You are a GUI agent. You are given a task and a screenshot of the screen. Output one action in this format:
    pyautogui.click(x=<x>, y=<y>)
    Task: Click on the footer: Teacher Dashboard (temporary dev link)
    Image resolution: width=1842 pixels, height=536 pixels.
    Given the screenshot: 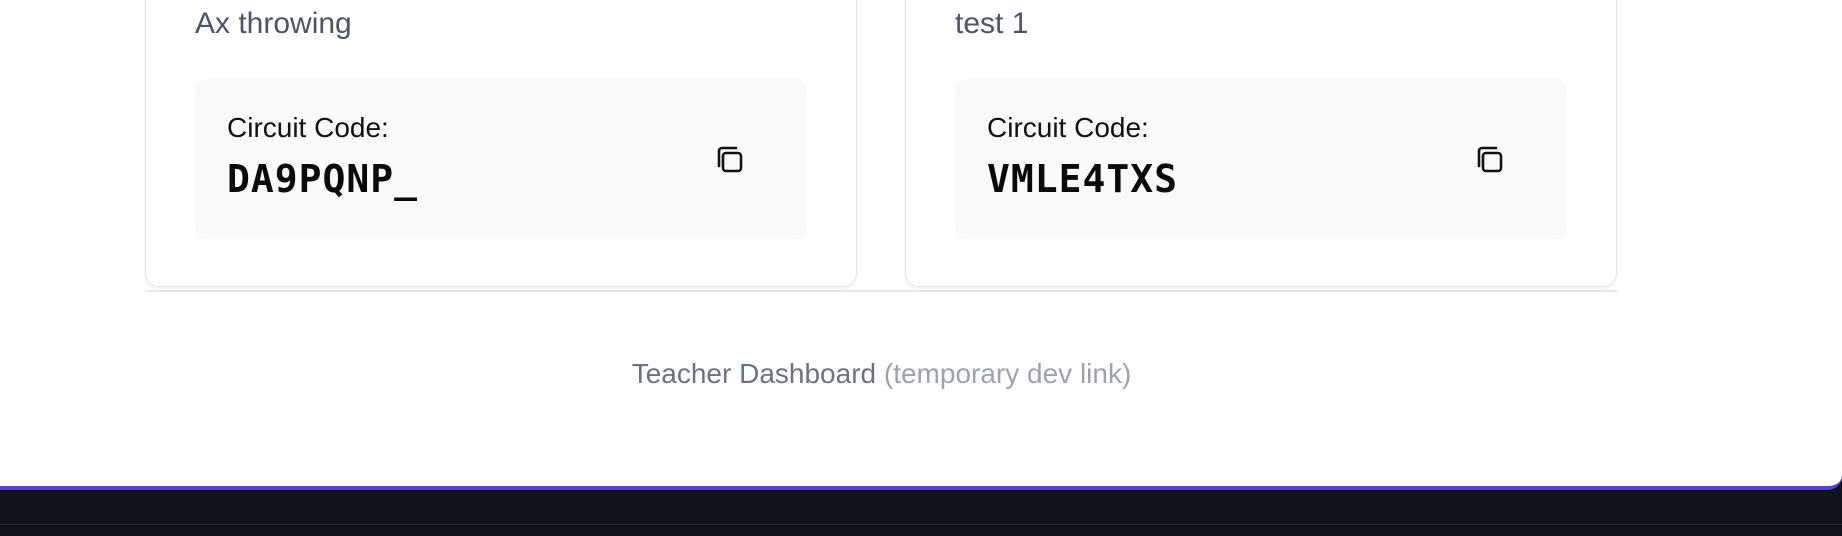 What is the action you would take?
    pyautogui.click(x=881, y=374)
    